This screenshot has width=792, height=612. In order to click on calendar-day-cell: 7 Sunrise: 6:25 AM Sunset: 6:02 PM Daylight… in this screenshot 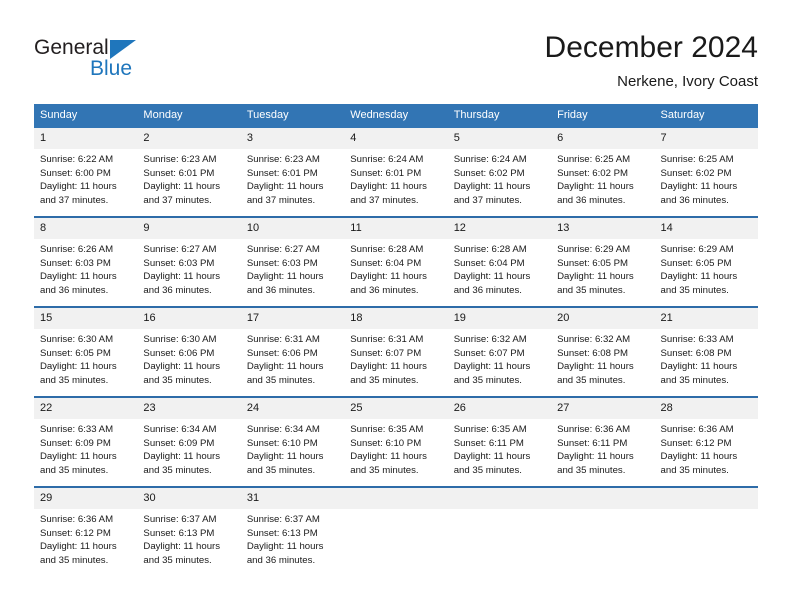, I will do `click(706, 172)`.